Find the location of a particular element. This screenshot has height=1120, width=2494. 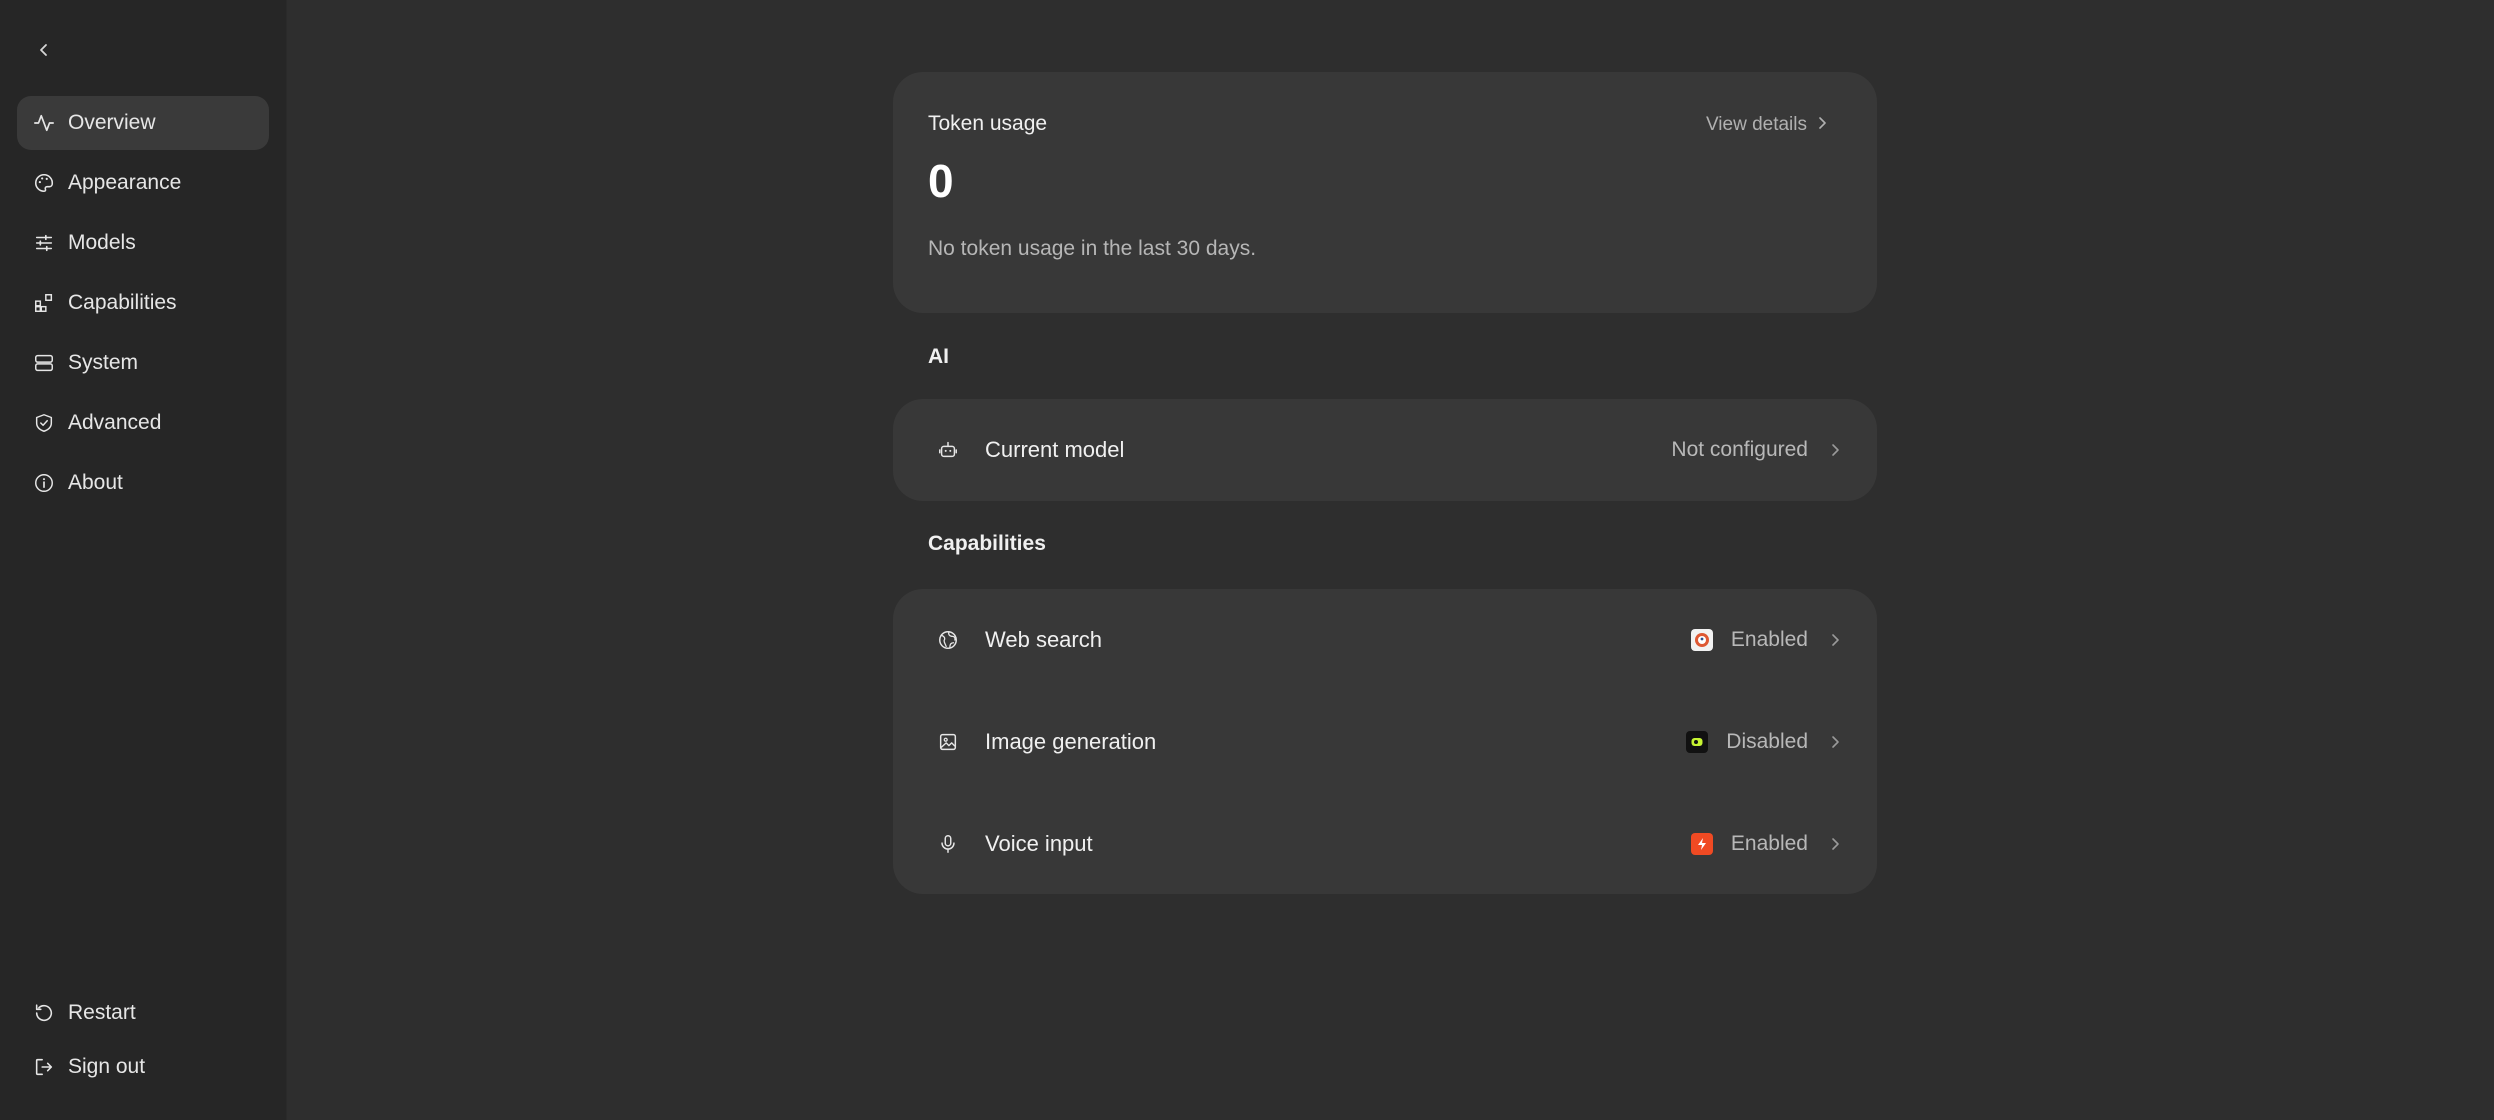

sidebar-item-system: System is located at coordinates (143, 363).